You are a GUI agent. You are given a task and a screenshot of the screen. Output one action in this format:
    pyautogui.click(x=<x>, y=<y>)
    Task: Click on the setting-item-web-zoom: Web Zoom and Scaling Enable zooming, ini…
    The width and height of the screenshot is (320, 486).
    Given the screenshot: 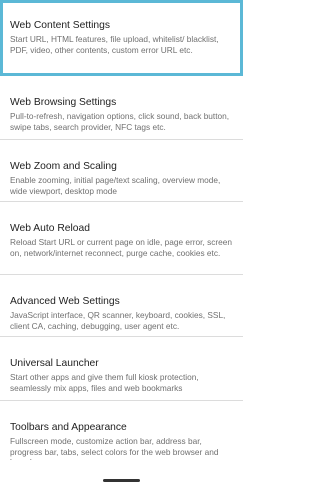 What is the action you would take?
    pyautogui.click(x=121, y=171)
    